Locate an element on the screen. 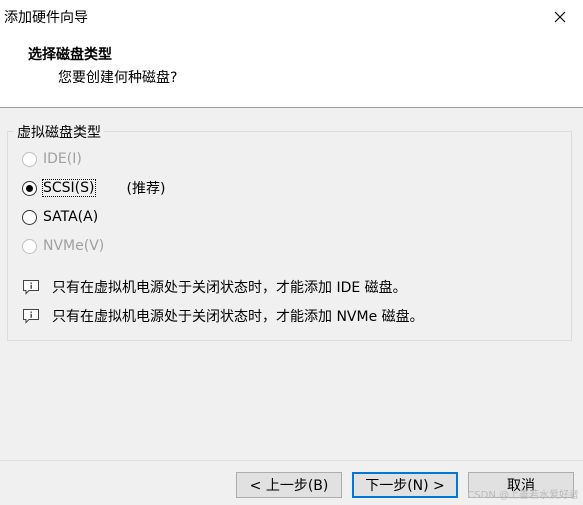  radio-label-sata: SATA(A) is located at coordinates (71, 217).